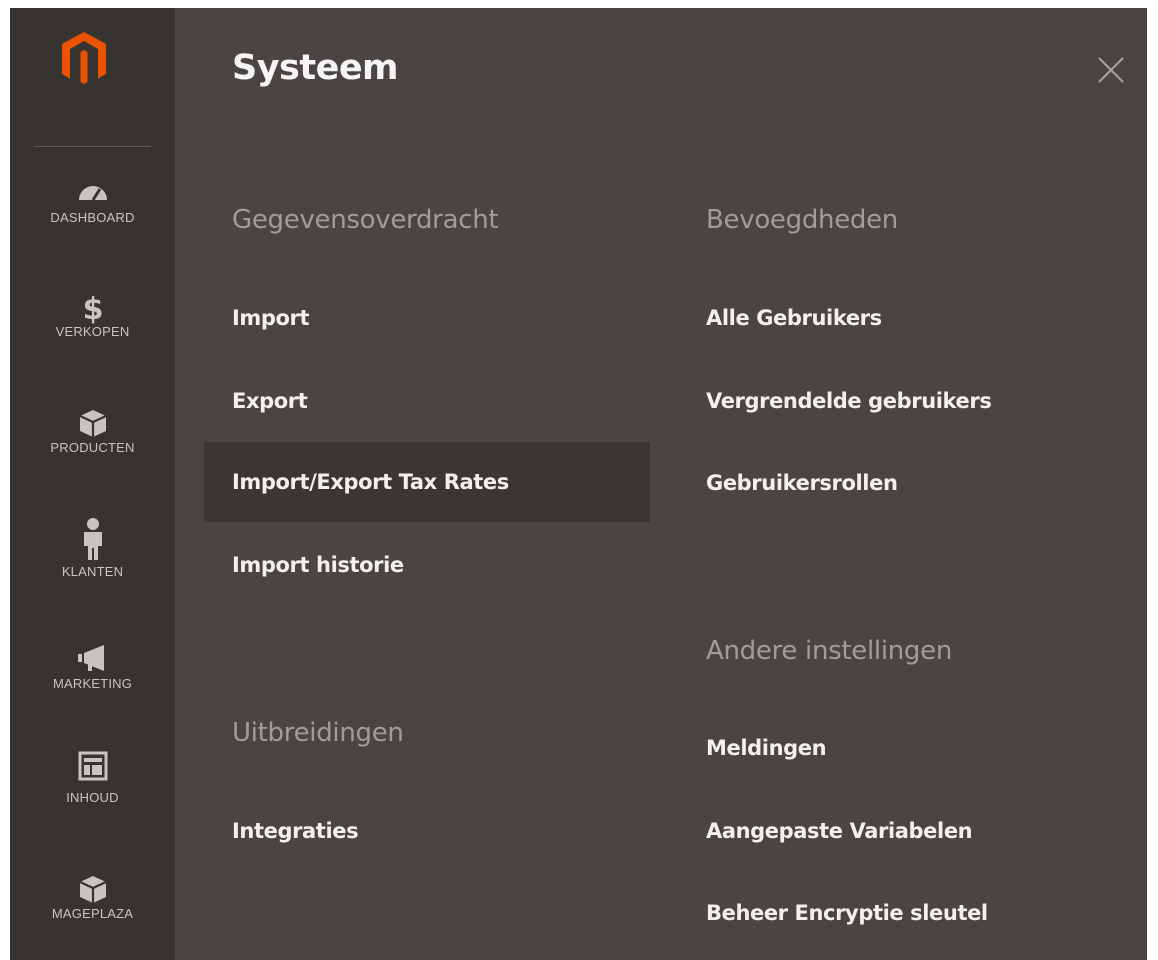 Image resolution: width=1158 pixels, height=960 pixels. What do you see at coordinates (92, 659) in the screenshot?
I see `megaphone-icon` at bounding box center [92, 659].